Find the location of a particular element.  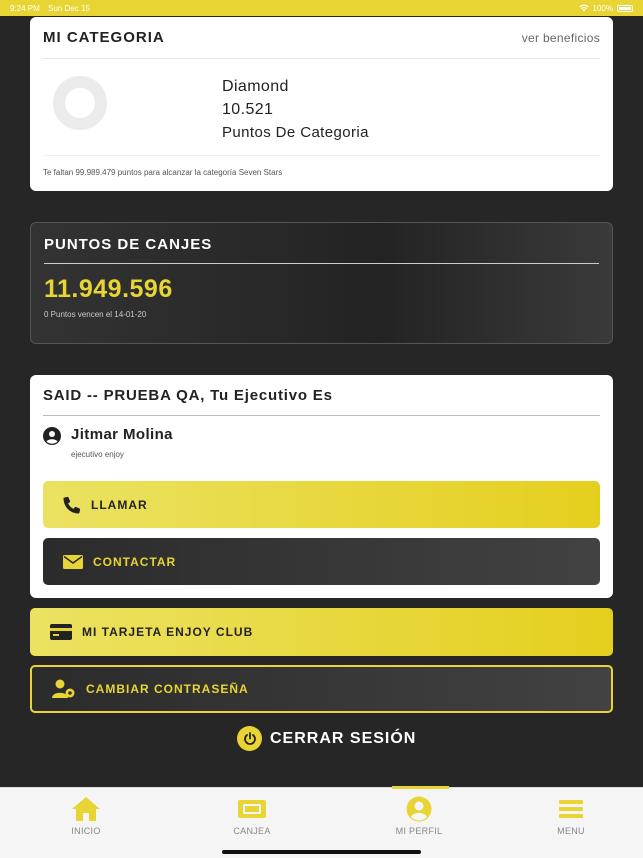

profile-icon is located at coordinates (419, 809).